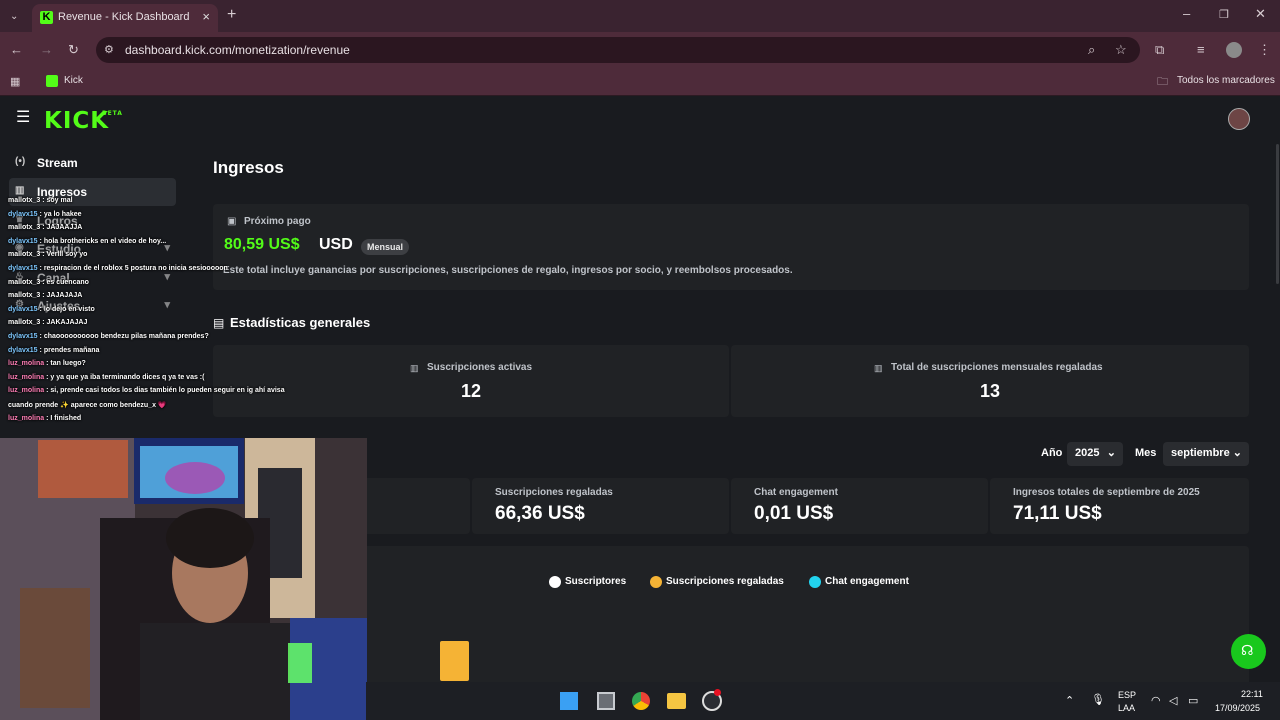  I want to click on chart-bar-gifted, so click(454, 661).